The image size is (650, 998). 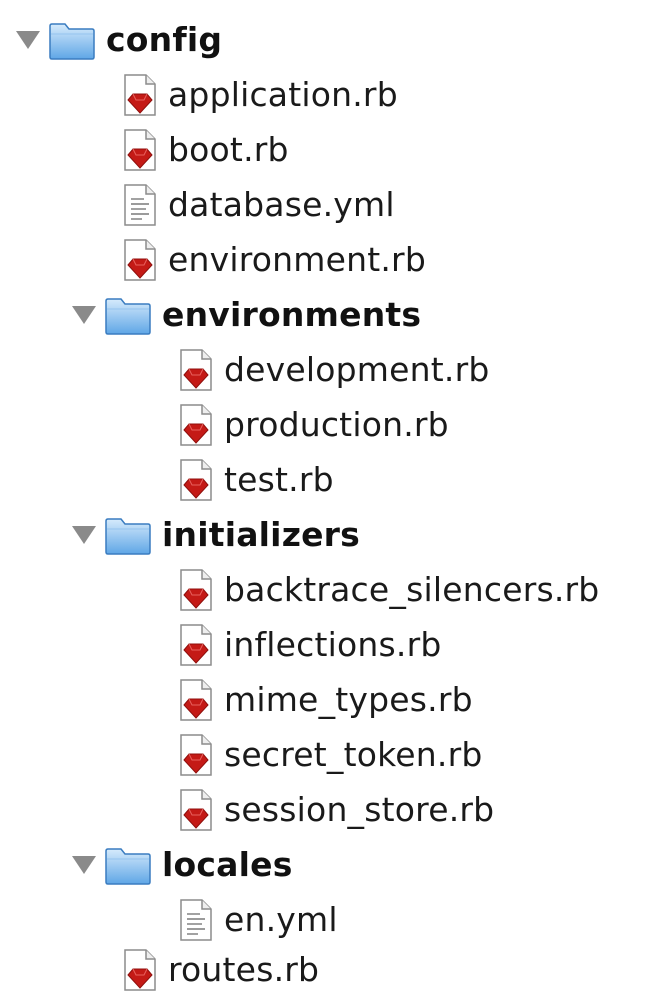 I want to click on folder-row-initializers: initializers, so click(x=215, y=535).